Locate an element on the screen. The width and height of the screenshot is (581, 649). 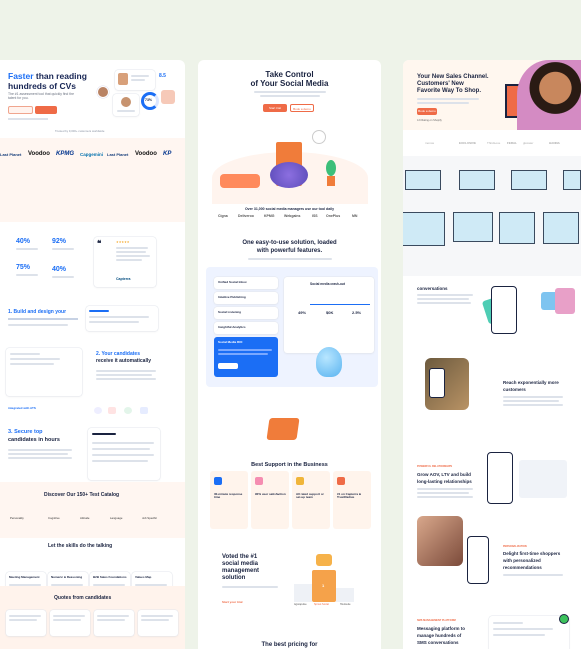
metric-value: 2.5% is located at coordinates (357, 312).